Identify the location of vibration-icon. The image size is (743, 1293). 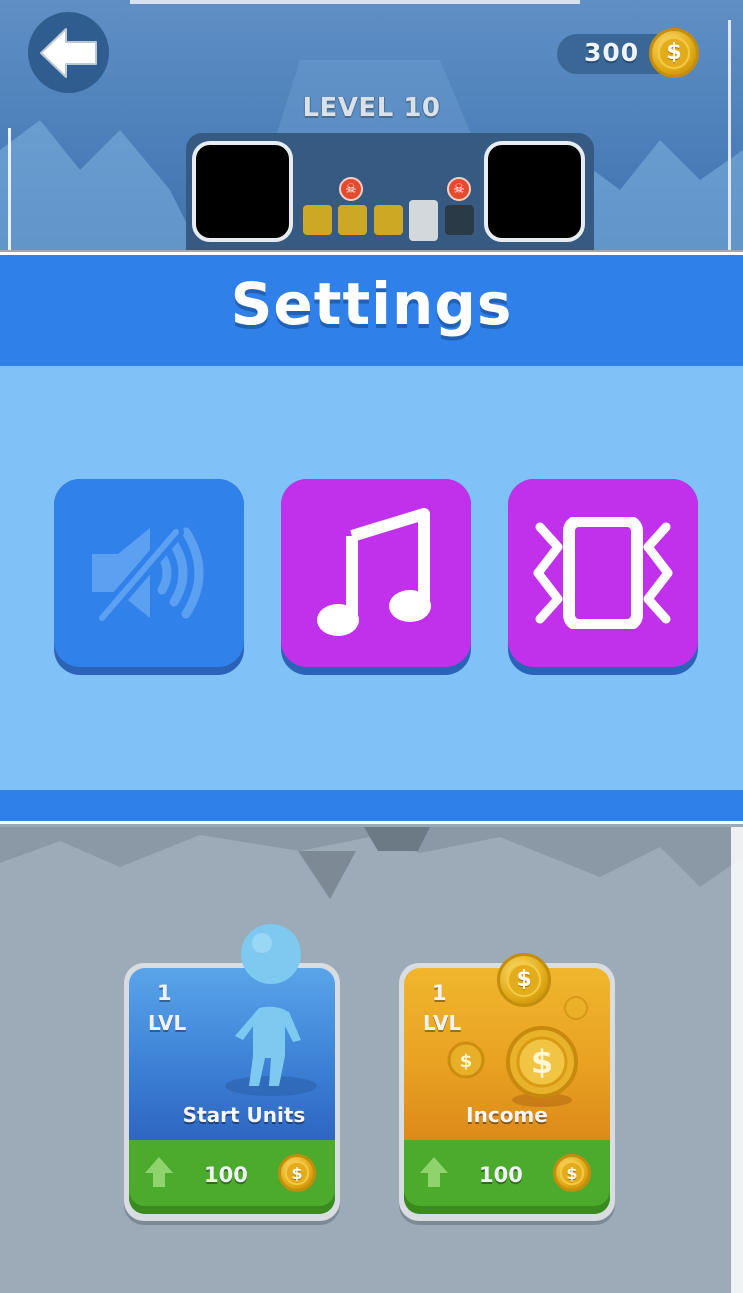
(603, 573).